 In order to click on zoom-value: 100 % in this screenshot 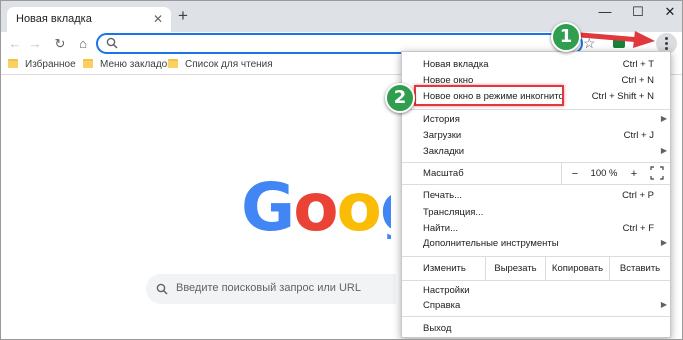, I will do `click(604, 173)`.